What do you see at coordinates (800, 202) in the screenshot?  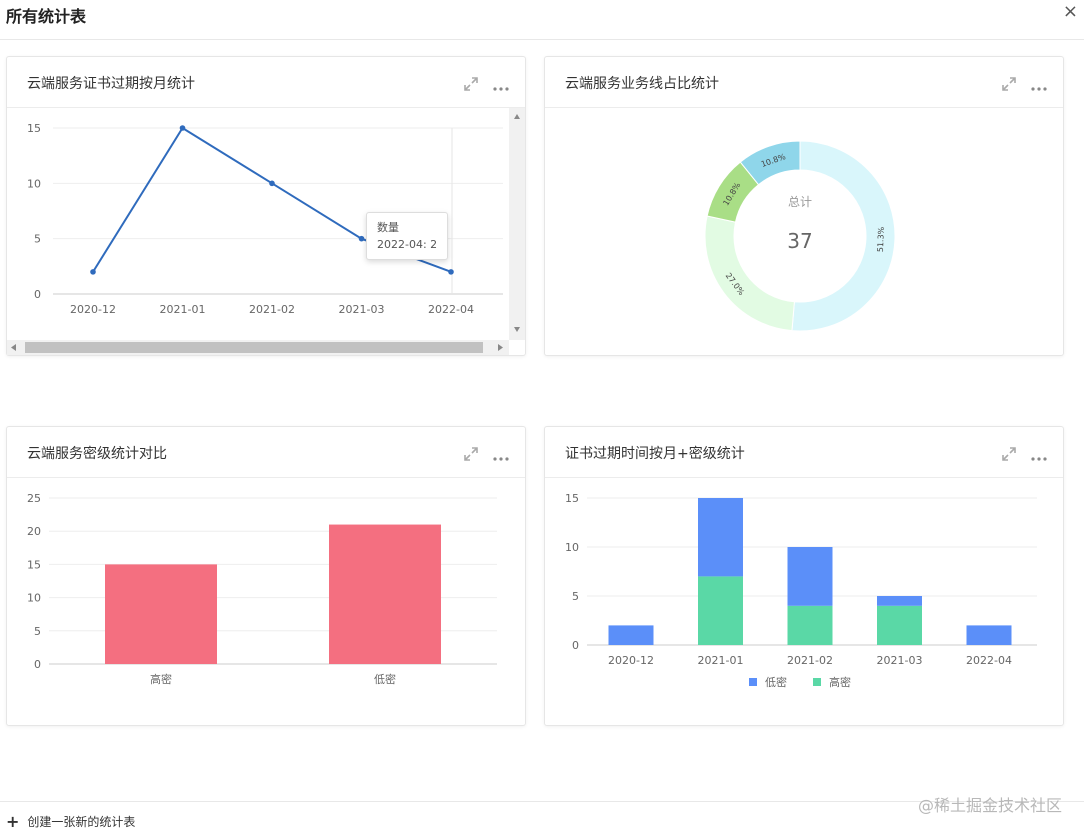 I see `donut-center-label: 总计` at bounding box center [800, 202].